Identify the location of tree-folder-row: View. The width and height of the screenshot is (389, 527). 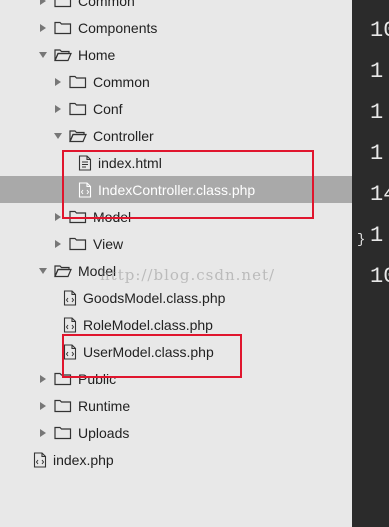
(176, 243).